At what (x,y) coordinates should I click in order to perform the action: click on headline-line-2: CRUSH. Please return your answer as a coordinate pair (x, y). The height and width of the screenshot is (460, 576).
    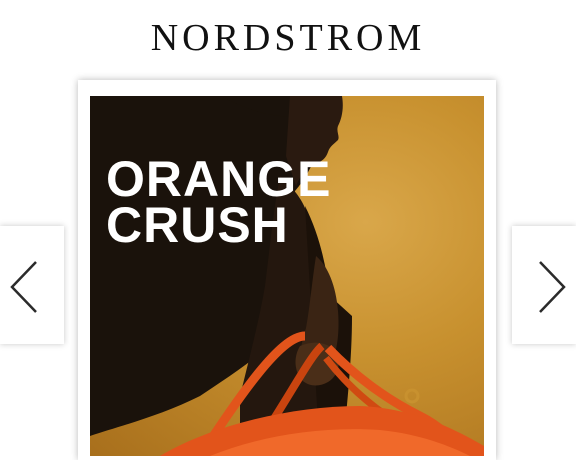
    Looking at the image, I should click on (197, 225).